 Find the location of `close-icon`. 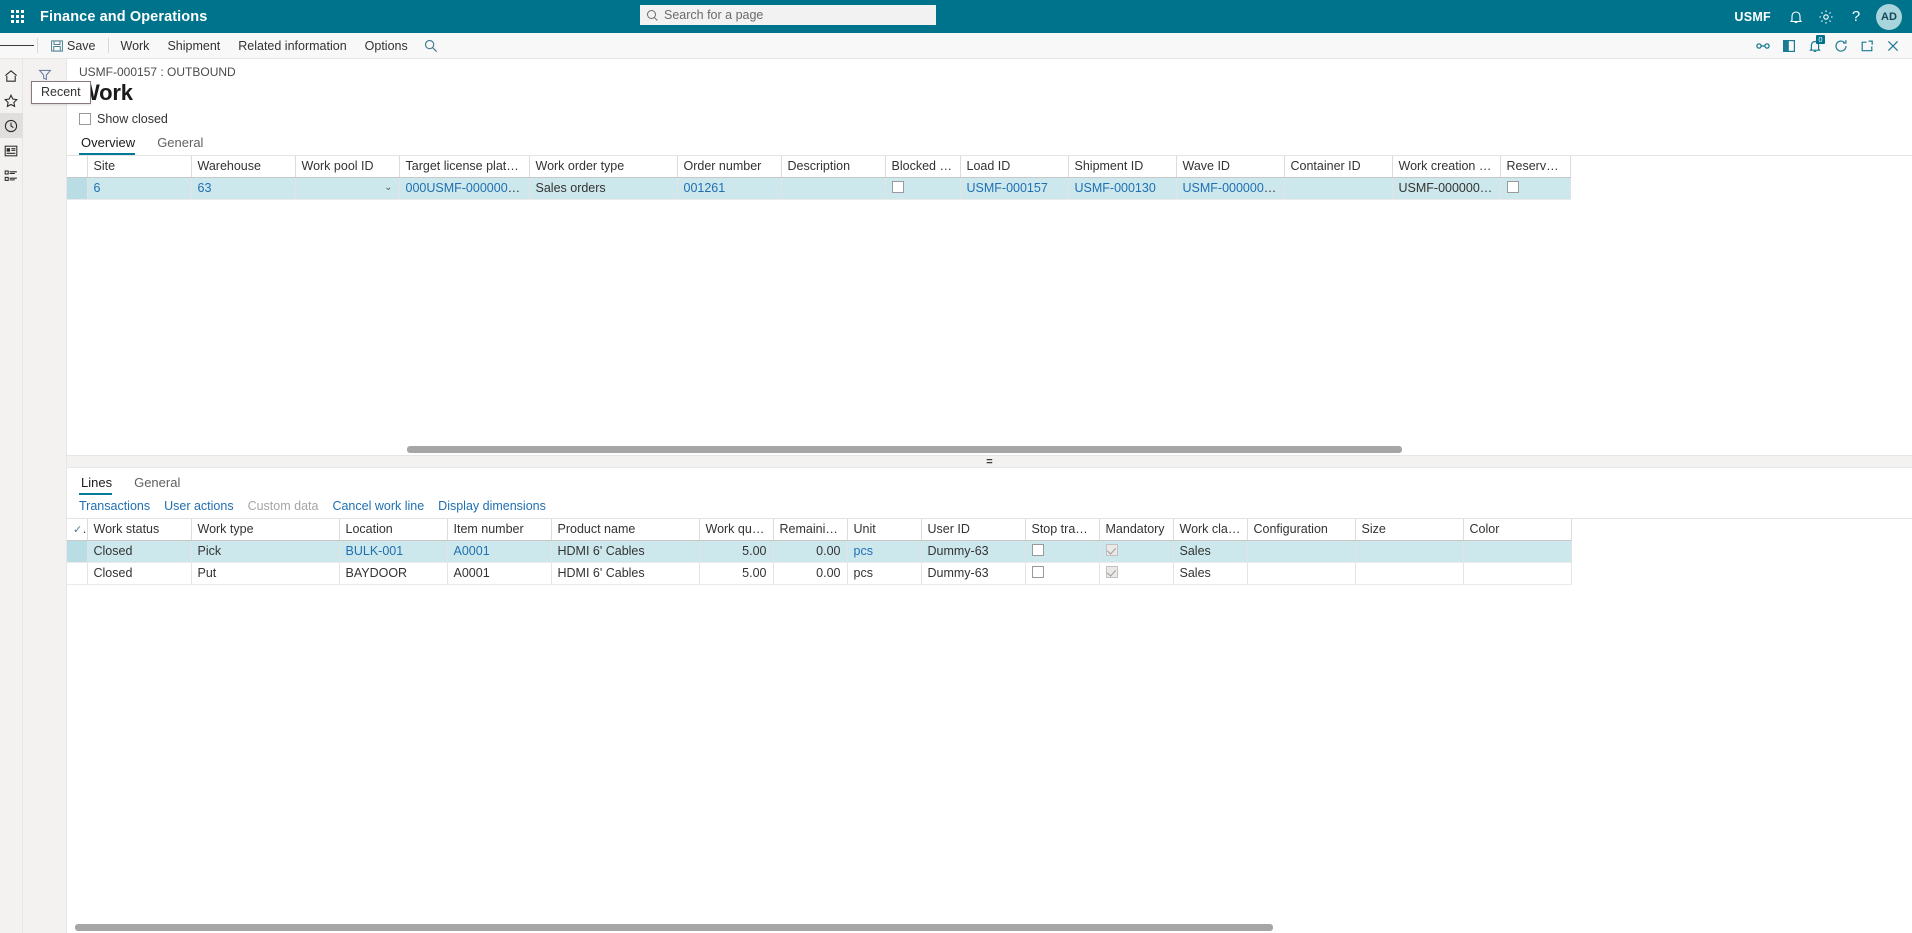

close-icon is located at coordinates (1893, 46).